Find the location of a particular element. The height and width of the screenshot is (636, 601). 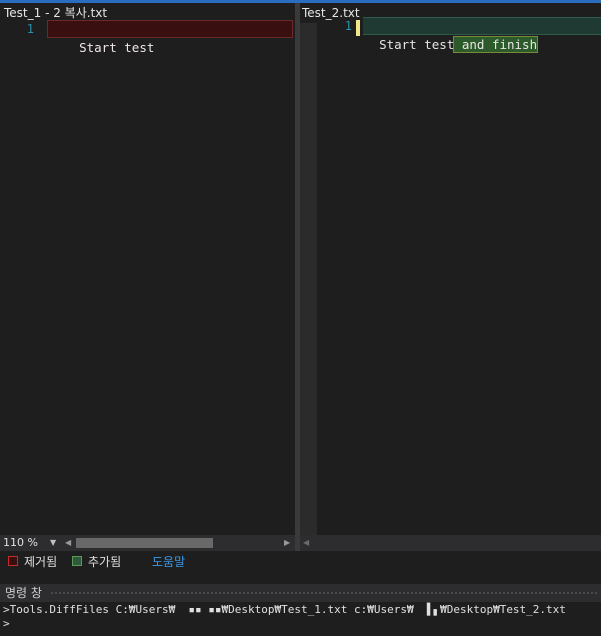

scroll-thumb is located at coordinates (144, 543).